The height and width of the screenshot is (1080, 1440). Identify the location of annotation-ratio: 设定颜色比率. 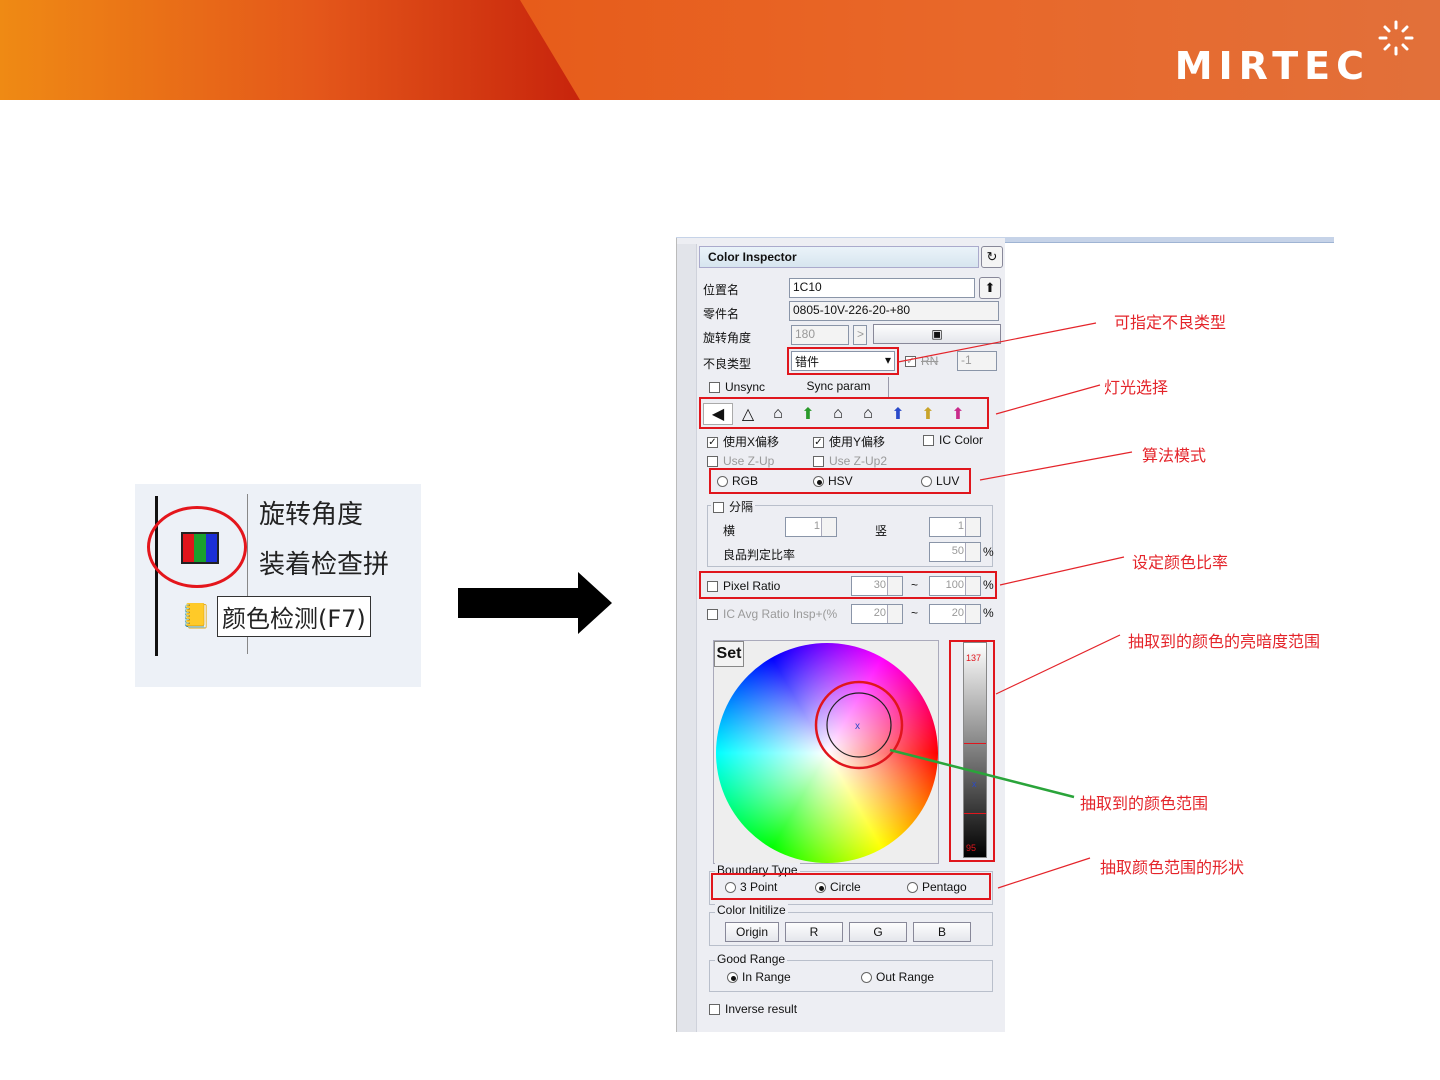
(1180, 562).